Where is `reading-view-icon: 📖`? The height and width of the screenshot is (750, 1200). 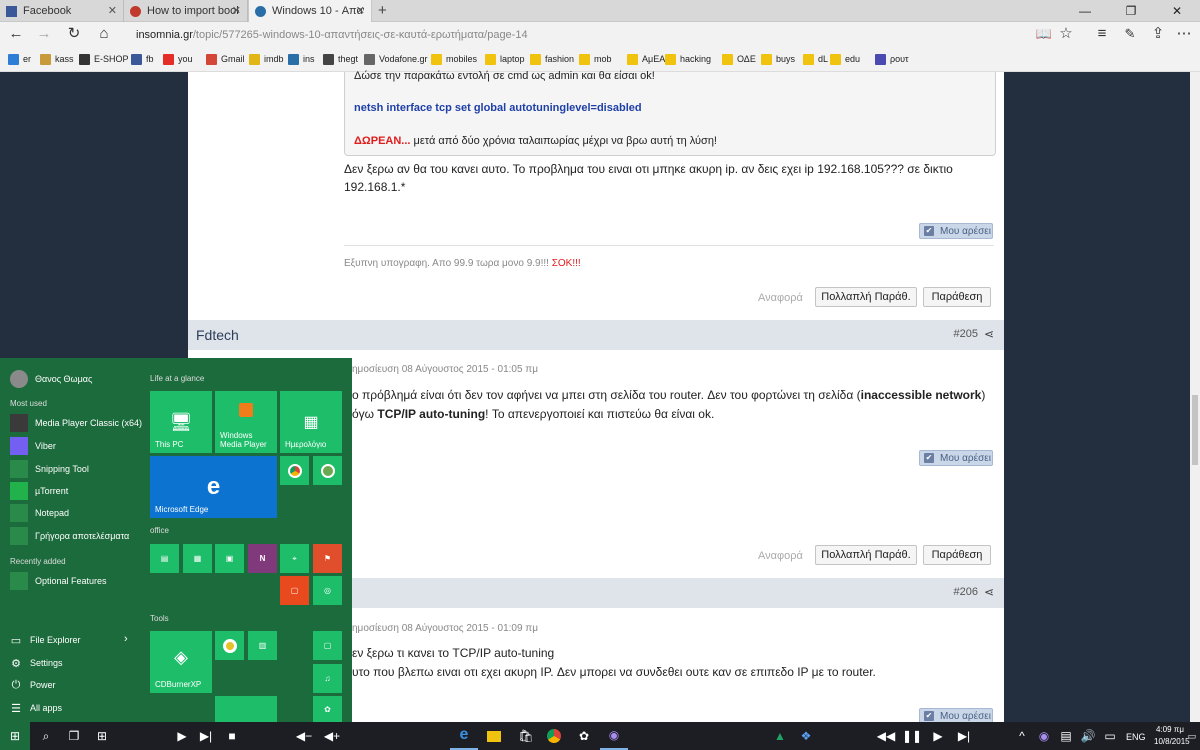 reading-view-icon: 📖 is located at coordinates (1044, 34).